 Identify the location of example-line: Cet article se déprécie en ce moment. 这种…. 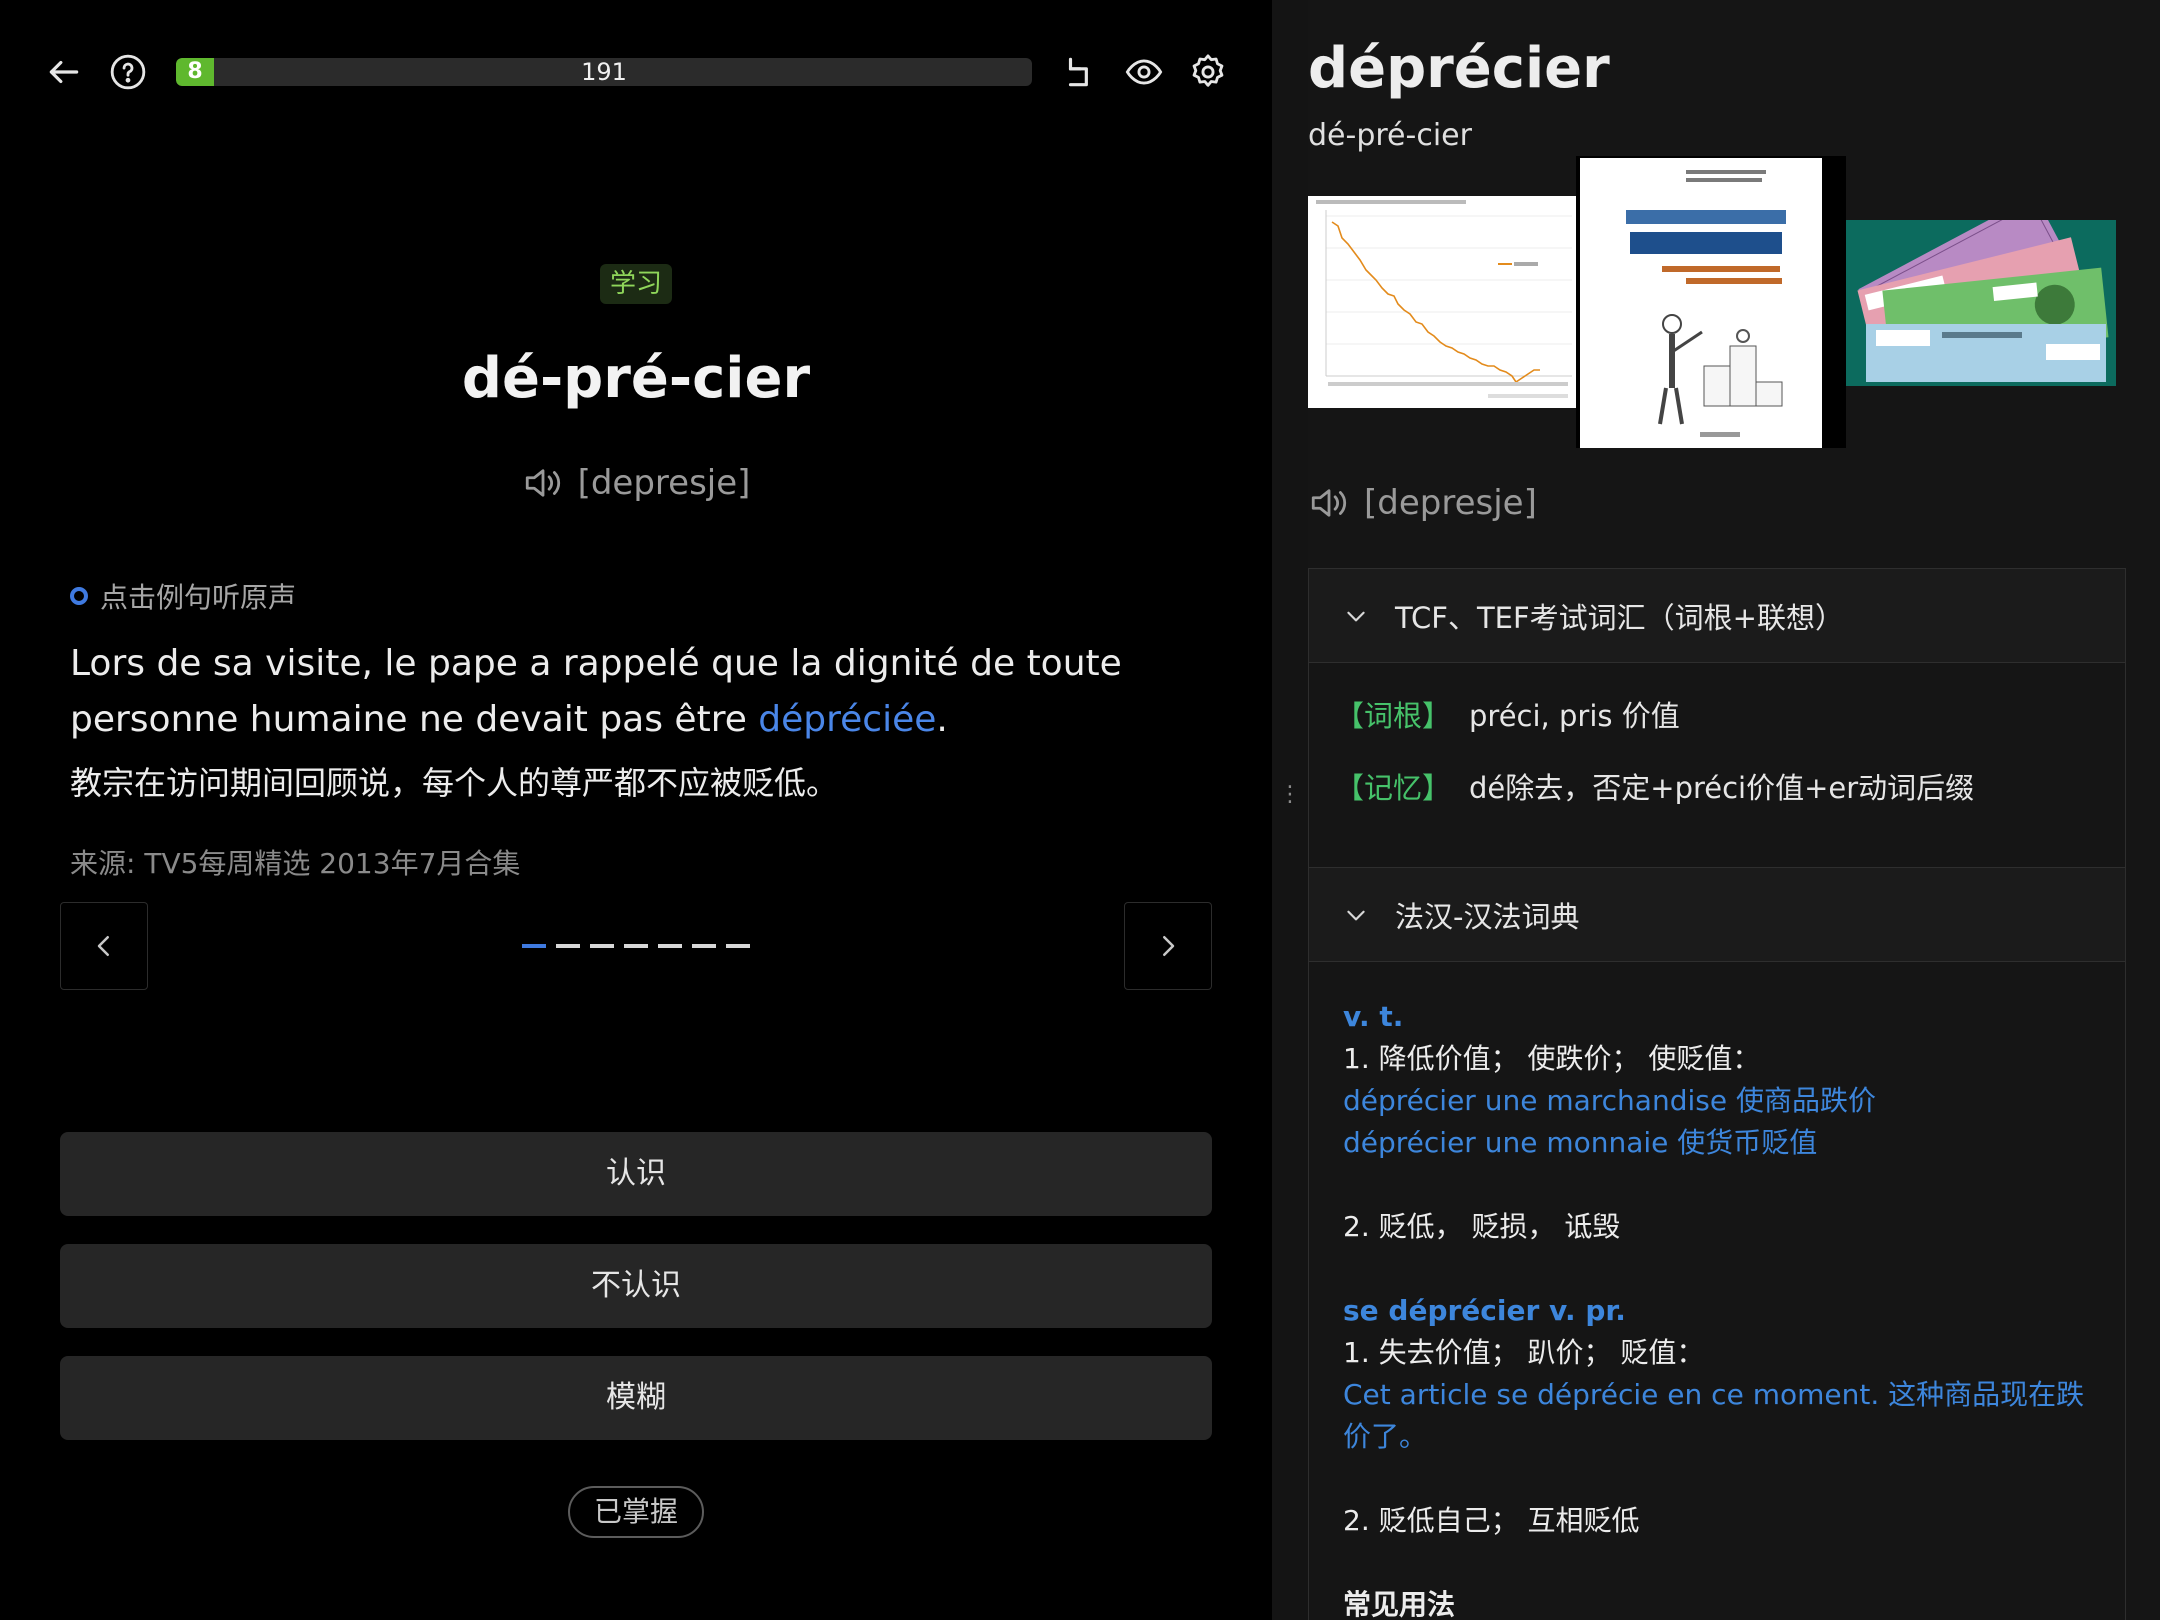
(1717, 1416).